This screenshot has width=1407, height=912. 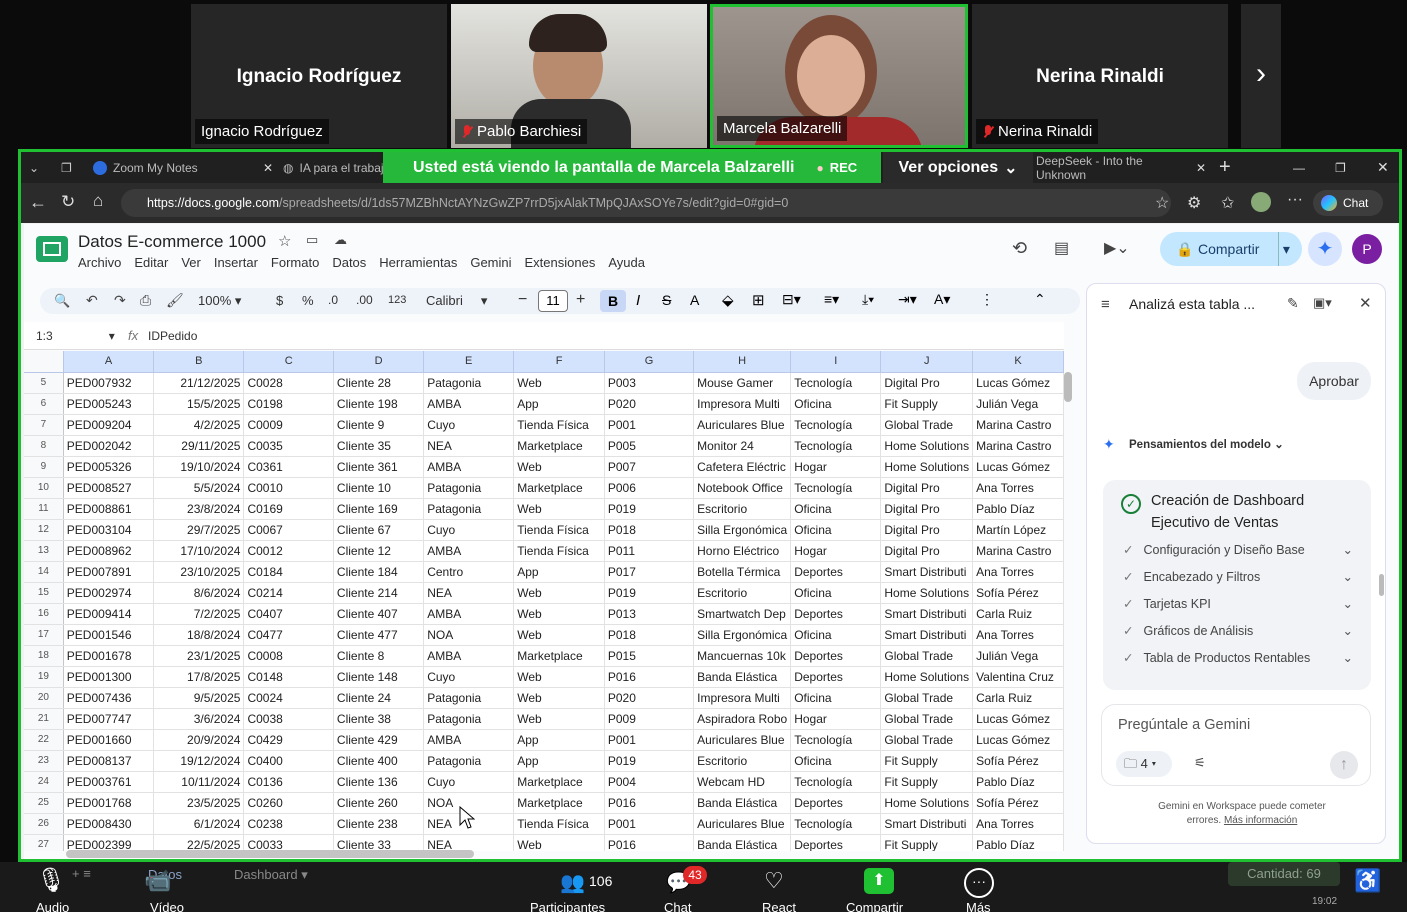 What do you see at coordinates (742, 488) in the screenshot?
I see `table-cell: Notebook Office` at bounding box center [742, 488].